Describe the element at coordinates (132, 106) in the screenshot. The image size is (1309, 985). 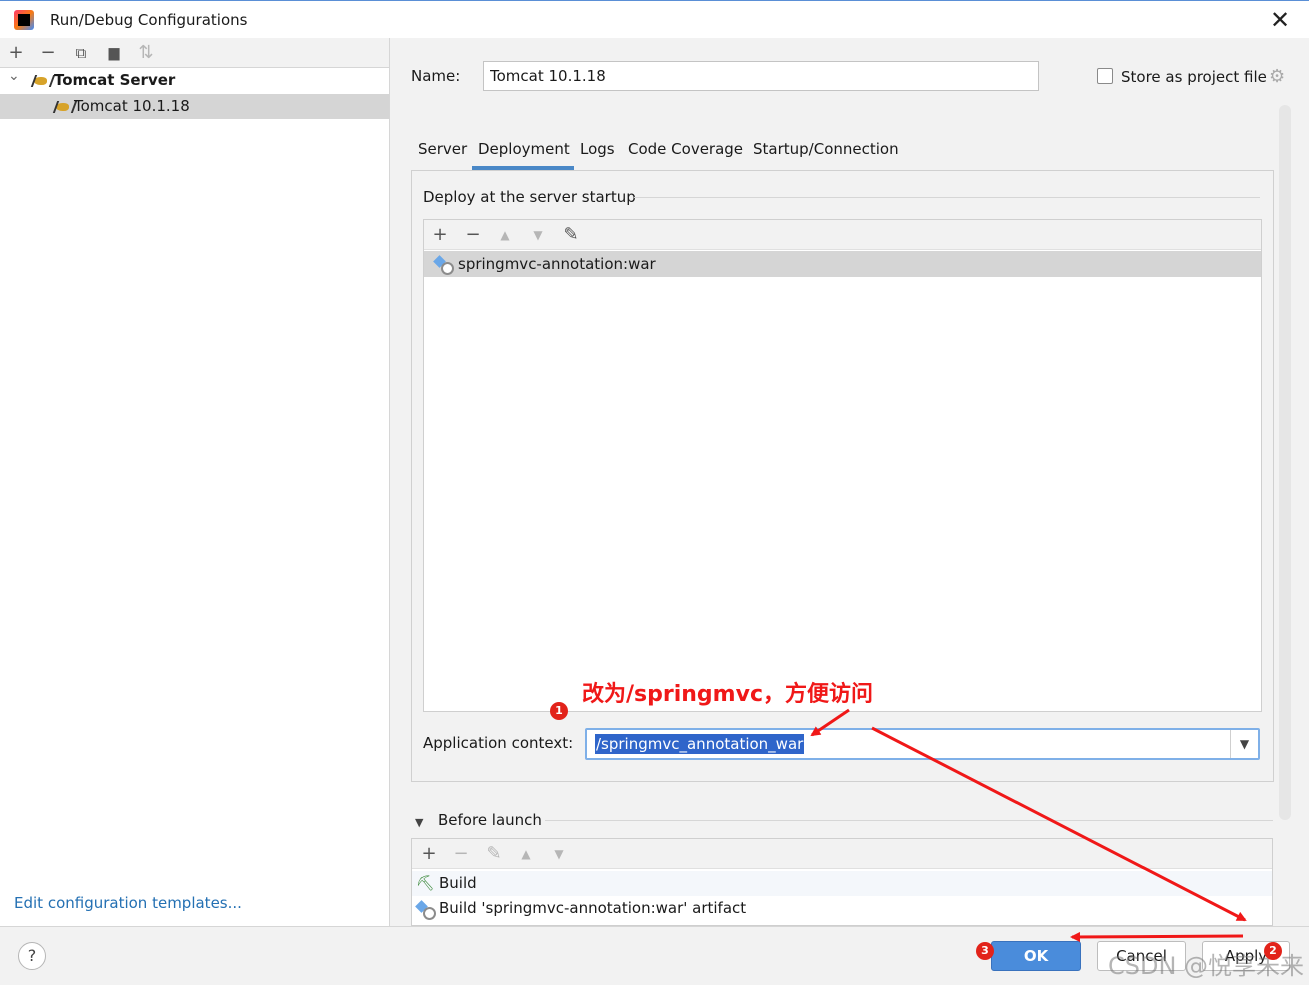
I see `tree-item-label: Tomcat 10.1.18` at that location.